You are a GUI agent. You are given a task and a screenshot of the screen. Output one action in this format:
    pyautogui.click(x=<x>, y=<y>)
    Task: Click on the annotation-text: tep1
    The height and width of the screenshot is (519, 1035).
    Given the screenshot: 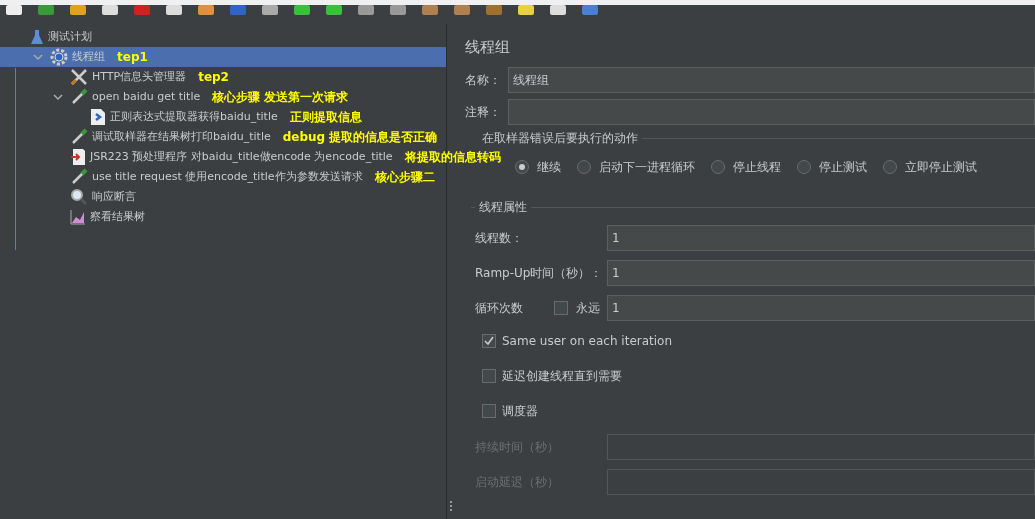 What is the action you would take?
    pyautogui.click(x=132, y=57)
    